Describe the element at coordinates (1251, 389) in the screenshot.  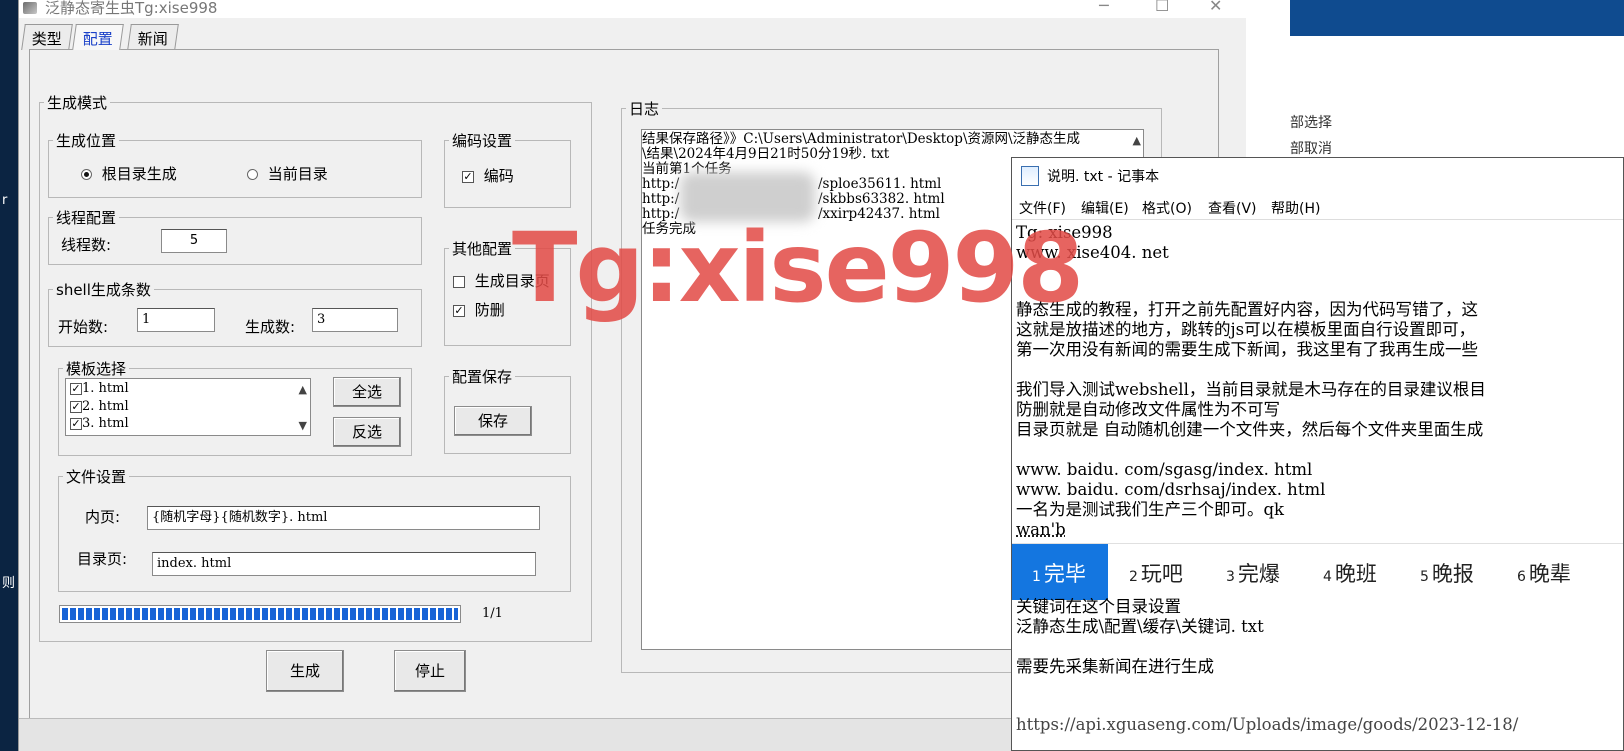
I see `text-line: 我们导入测试webshell，当前目录就是木马存在的目录建议根目` at that location.